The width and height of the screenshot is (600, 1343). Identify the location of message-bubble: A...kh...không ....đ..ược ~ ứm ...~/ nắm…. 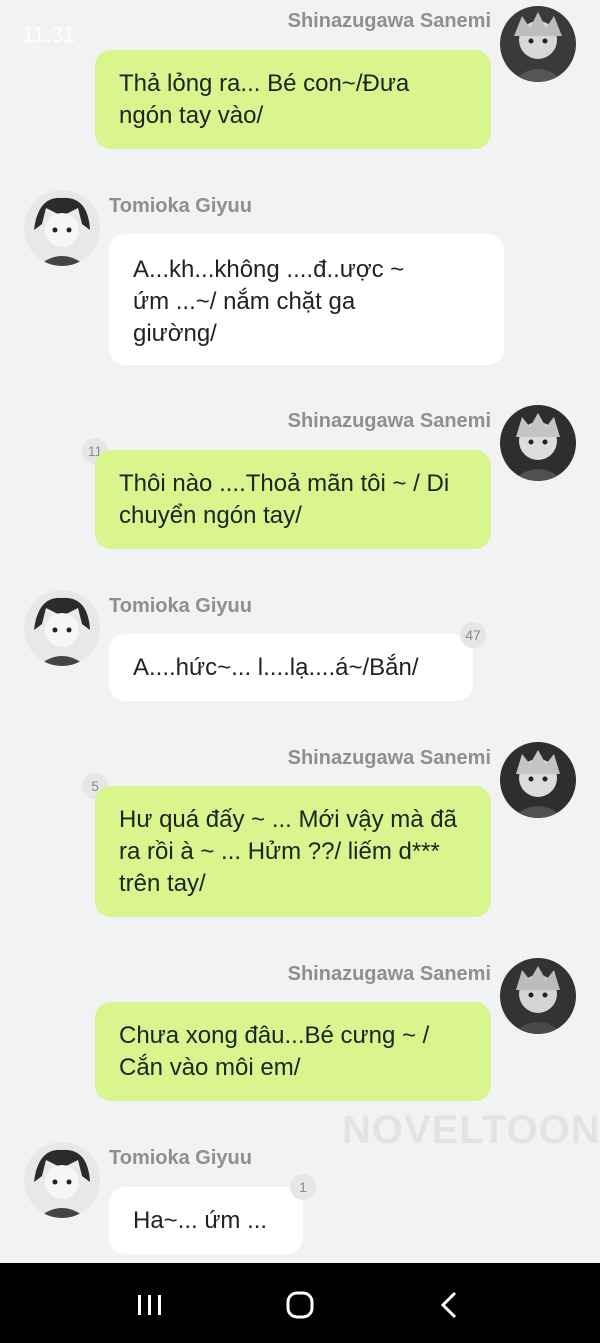
(306, 299).